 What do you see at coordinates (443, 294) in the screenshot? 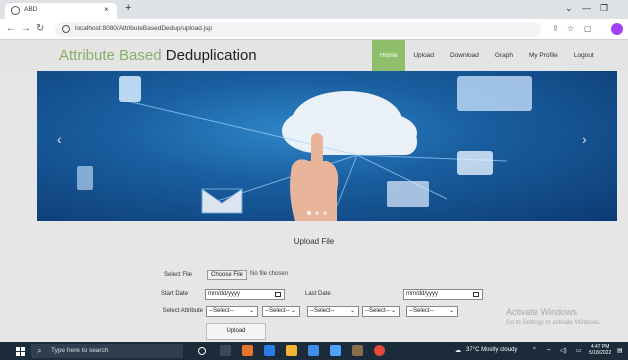
I see `last-date-input: mm/dd/yyyy` at bounding box center [443, 294].